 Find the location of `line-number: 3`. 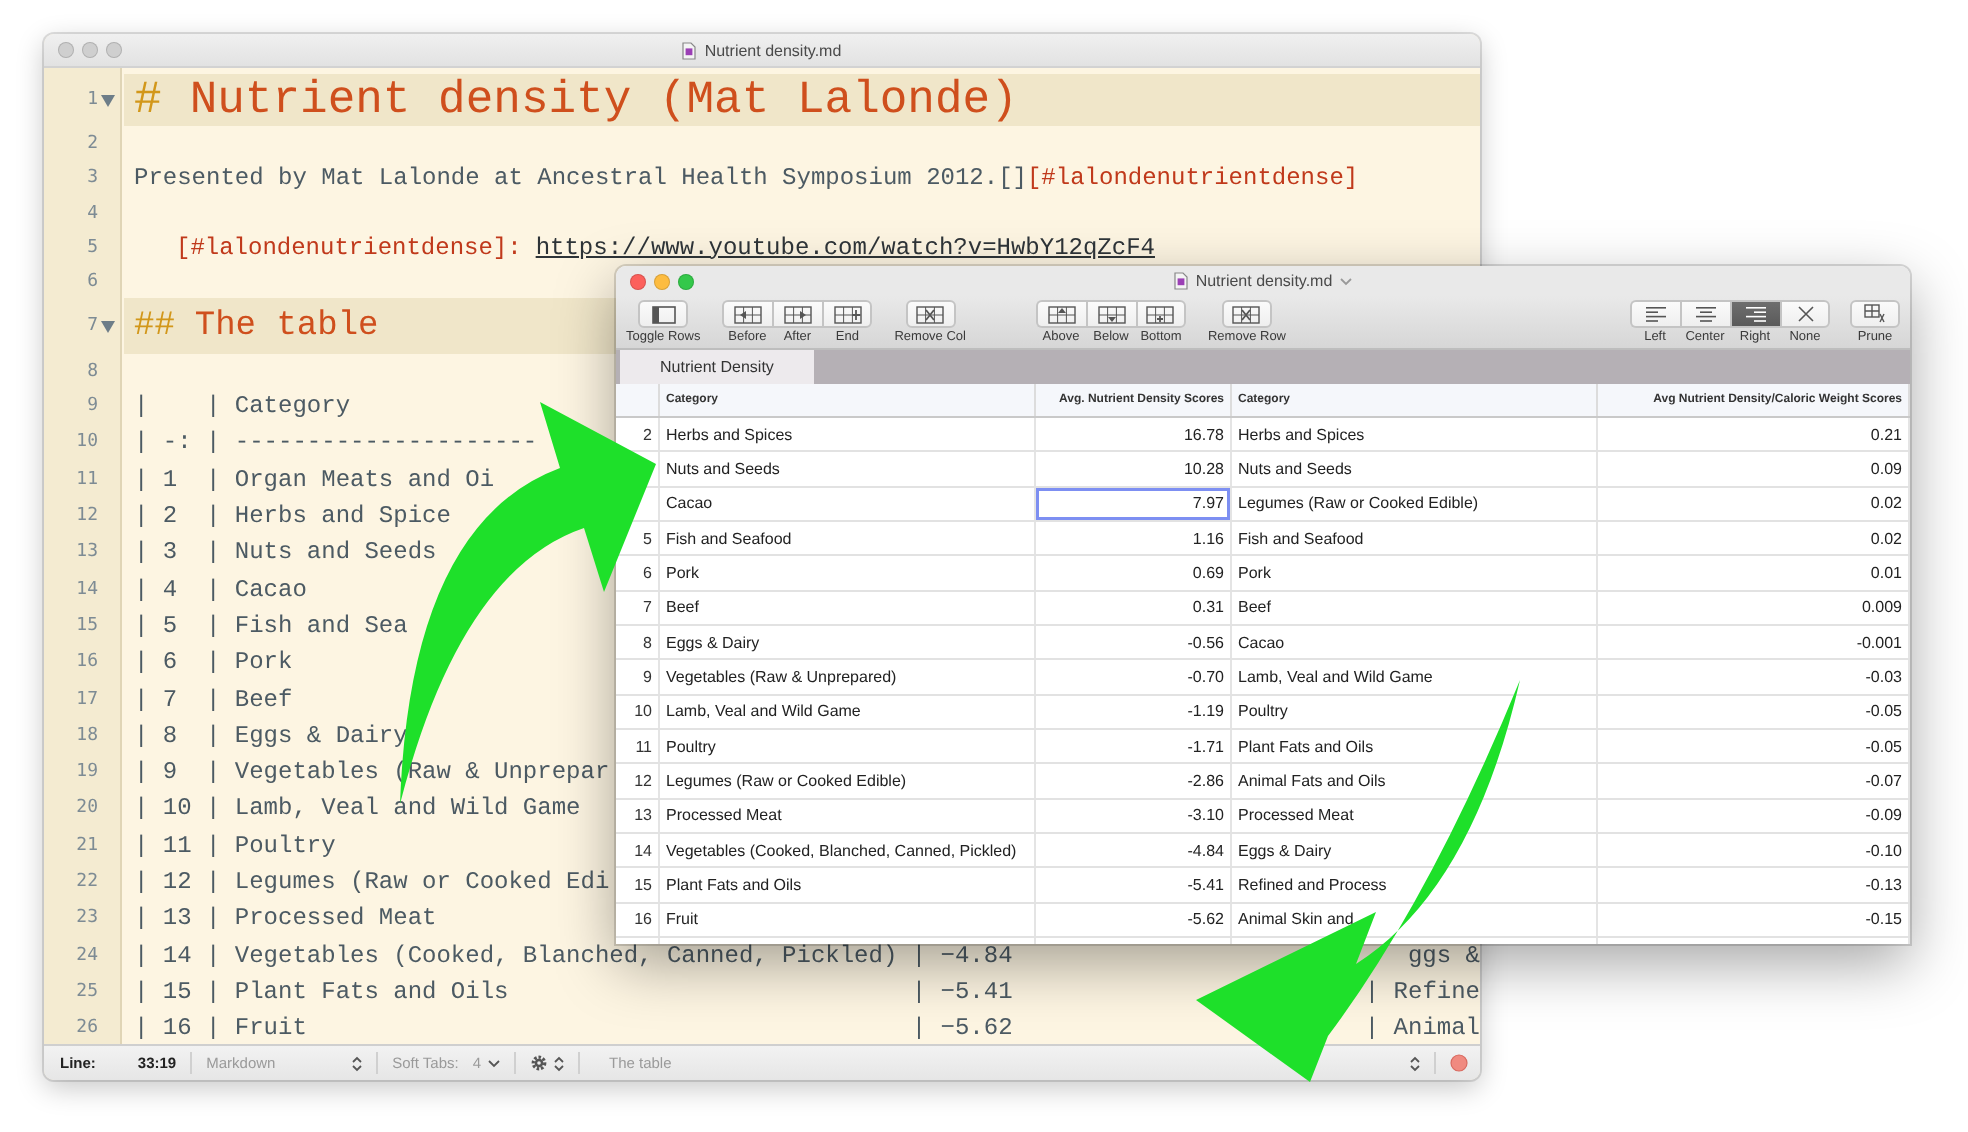

line-number: 3 is located at coordinates (92, 178).